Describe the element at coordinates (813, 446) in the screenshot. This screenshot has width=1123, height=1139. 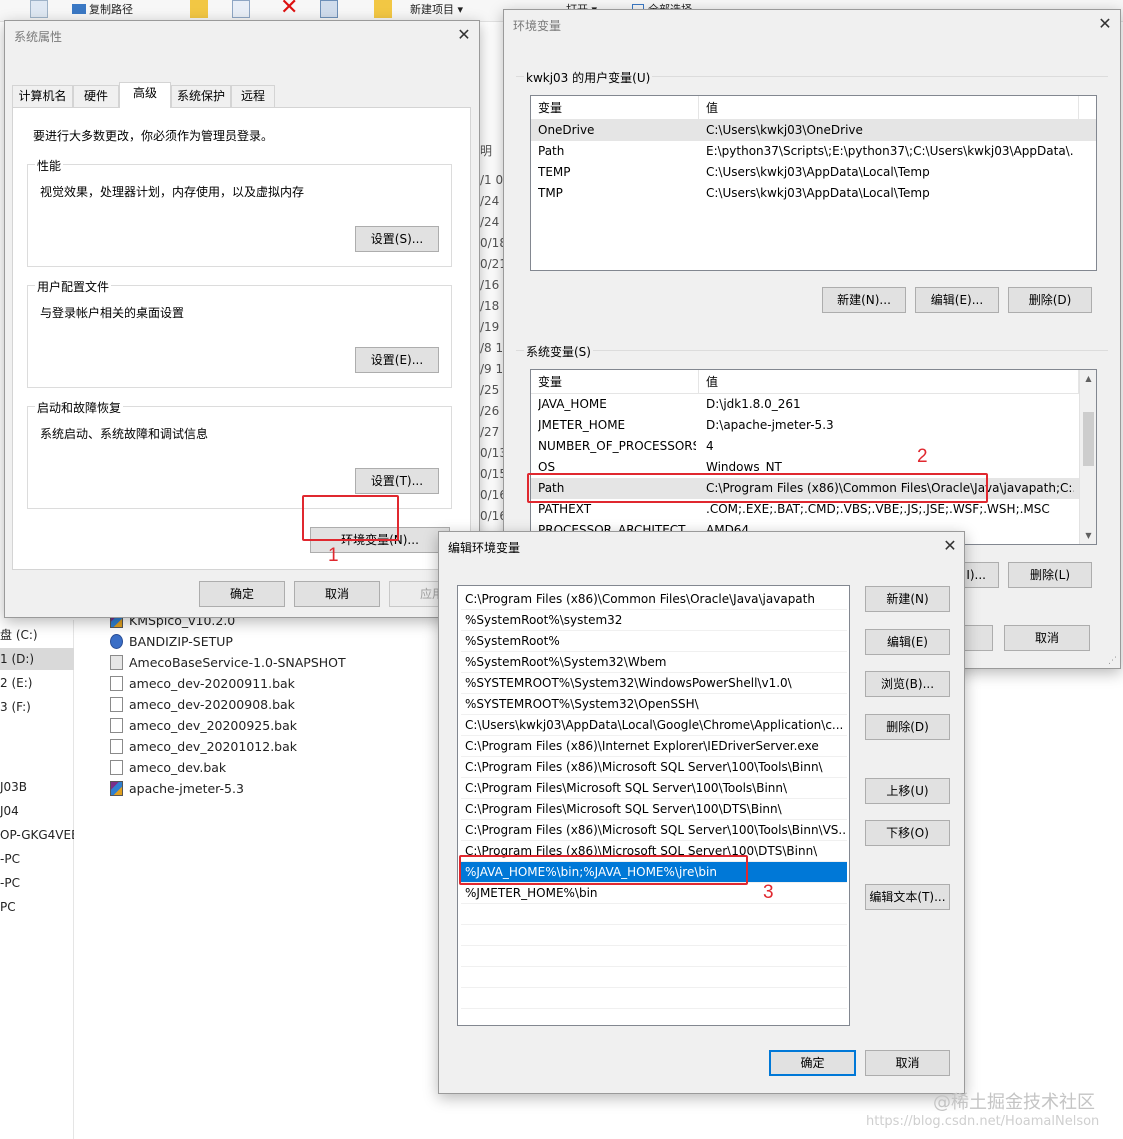
I see `table-row: NUMBER_OF_PROCESSORS 4` at that location.